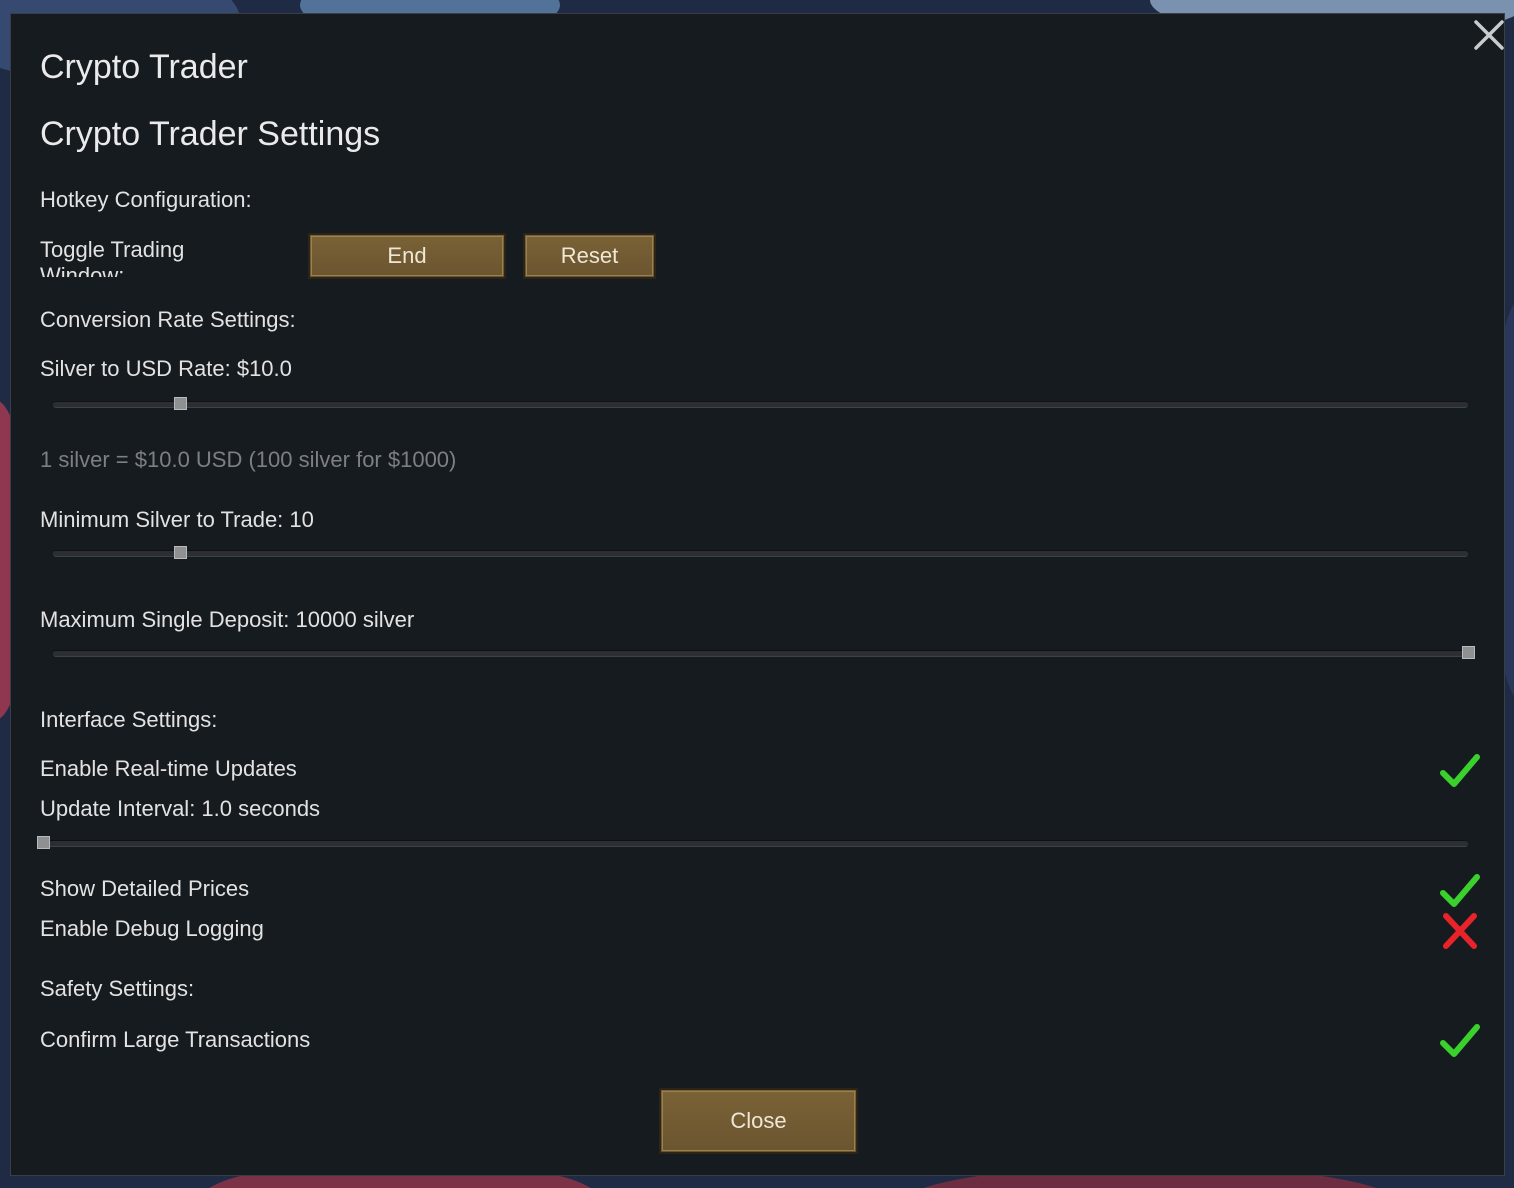  I want to click on debug-logging-label: Enable Debug Logging, so click(152, 928).